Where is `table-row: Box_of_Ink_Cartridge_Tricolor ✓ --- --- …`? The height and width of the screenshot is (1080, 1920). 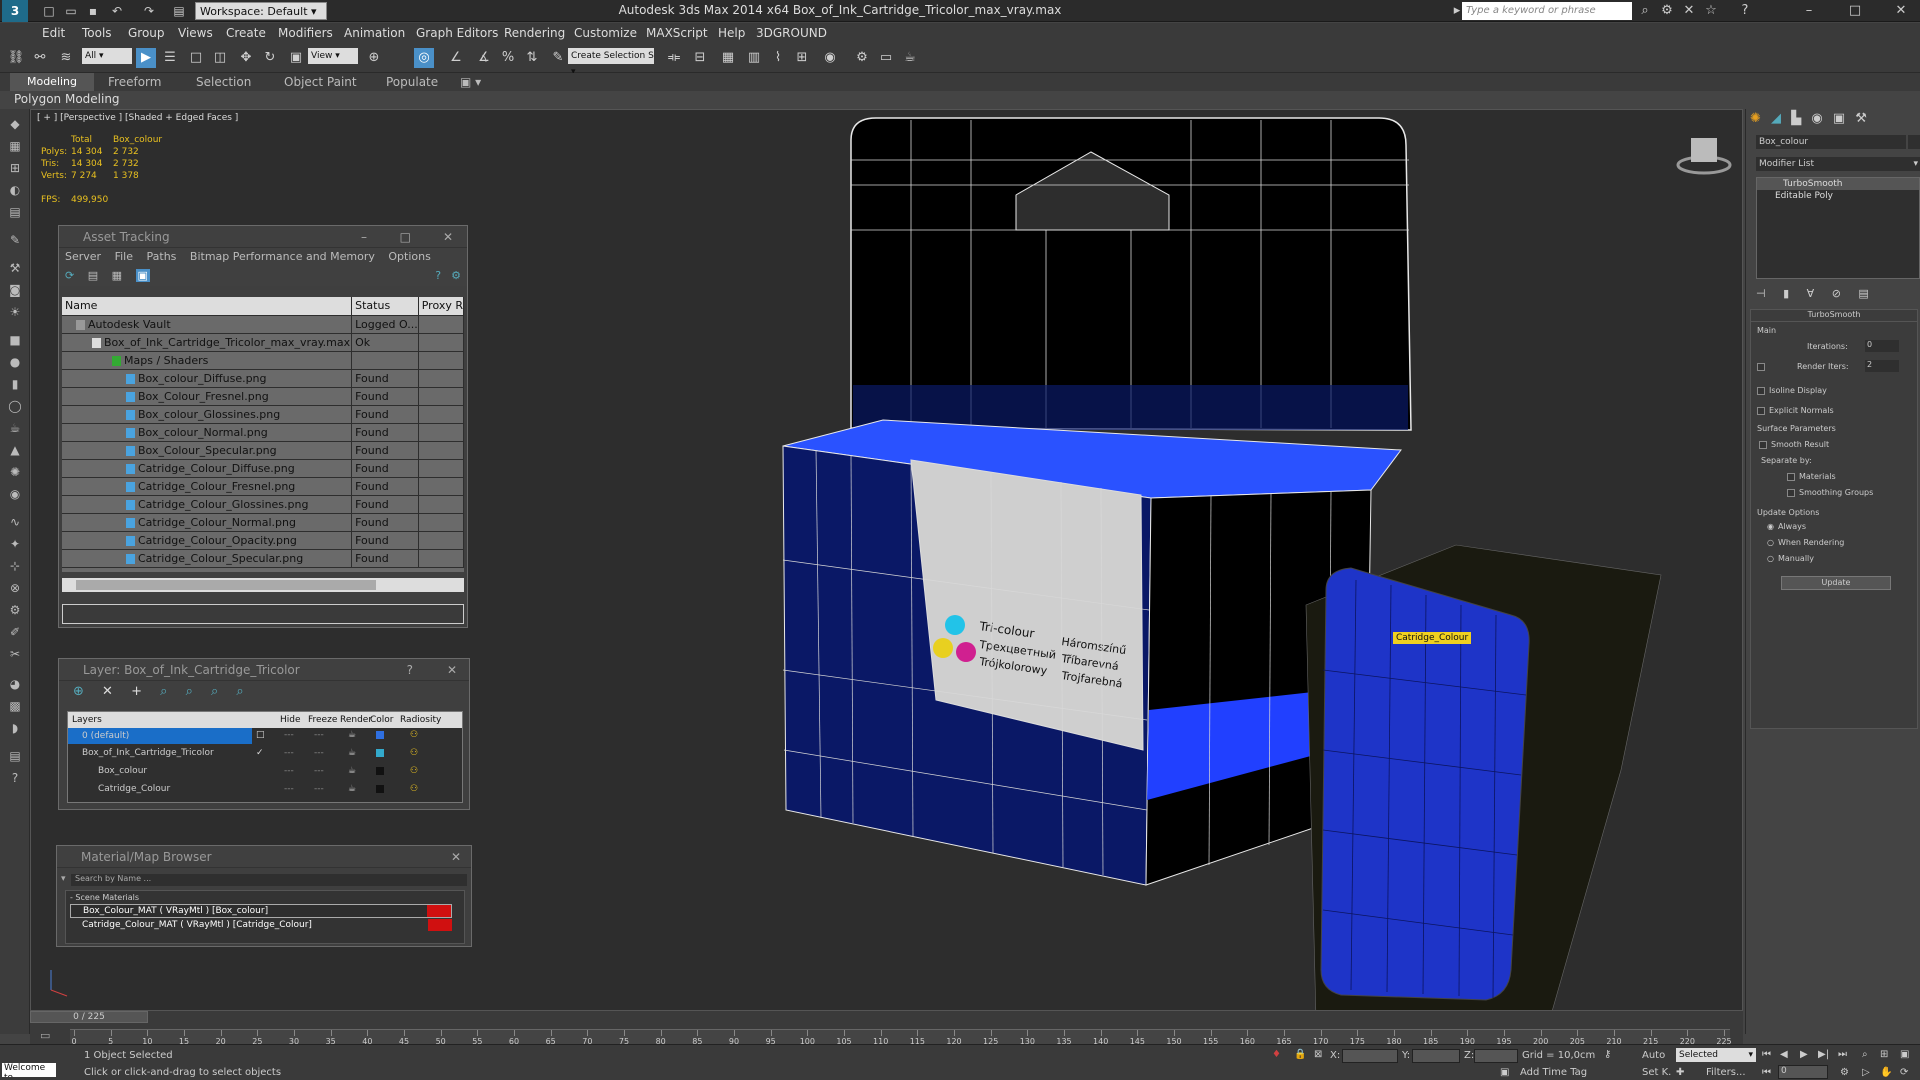
table-row: Box_of_Ink_Cartridge_Tricolor ✓ --- --- … is located at coordinates (265, 755).